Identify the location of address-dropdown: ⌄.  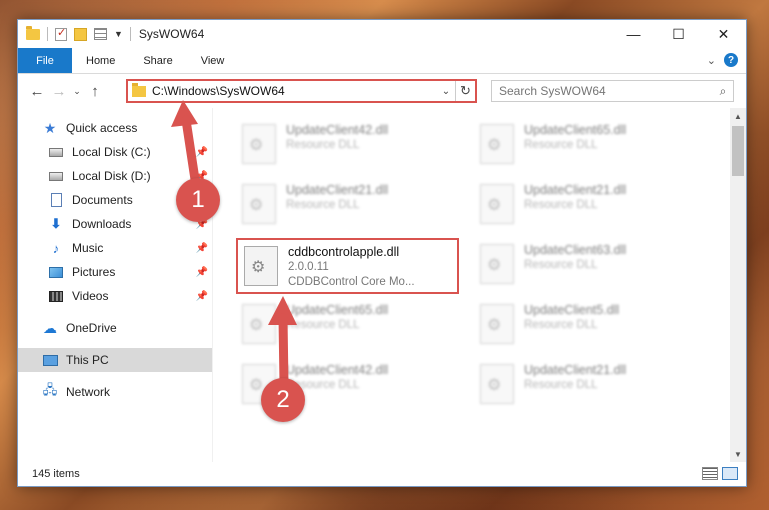
(446, 91).